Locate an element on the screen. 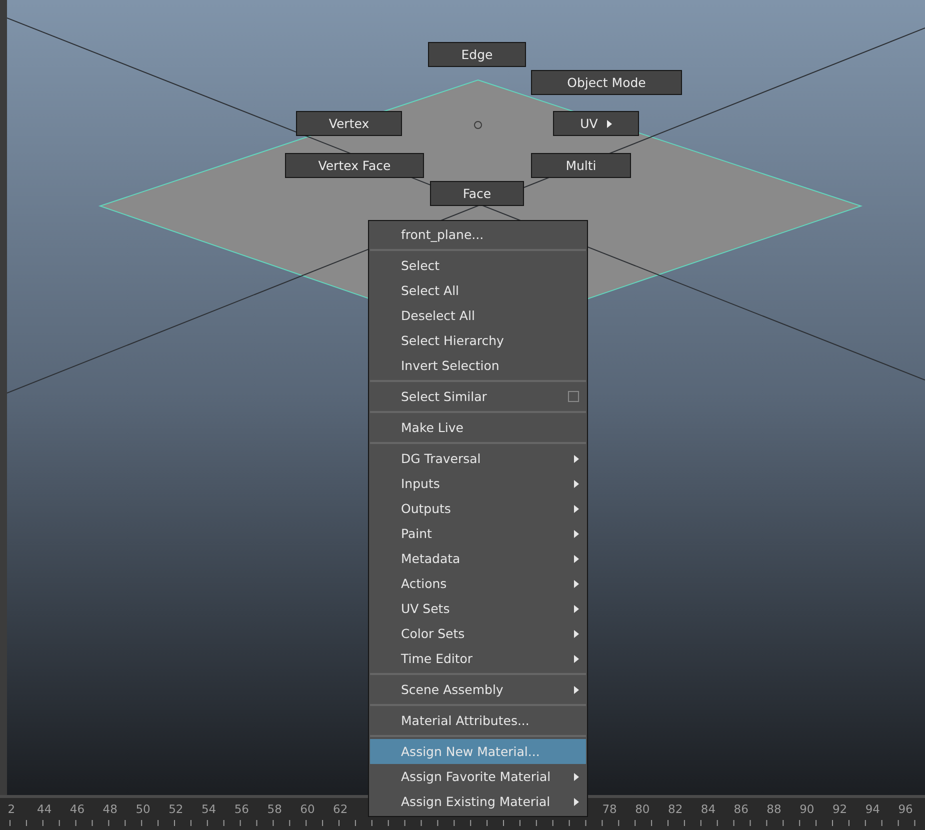  frame-number: 78 is located at coordinates (609, 810).